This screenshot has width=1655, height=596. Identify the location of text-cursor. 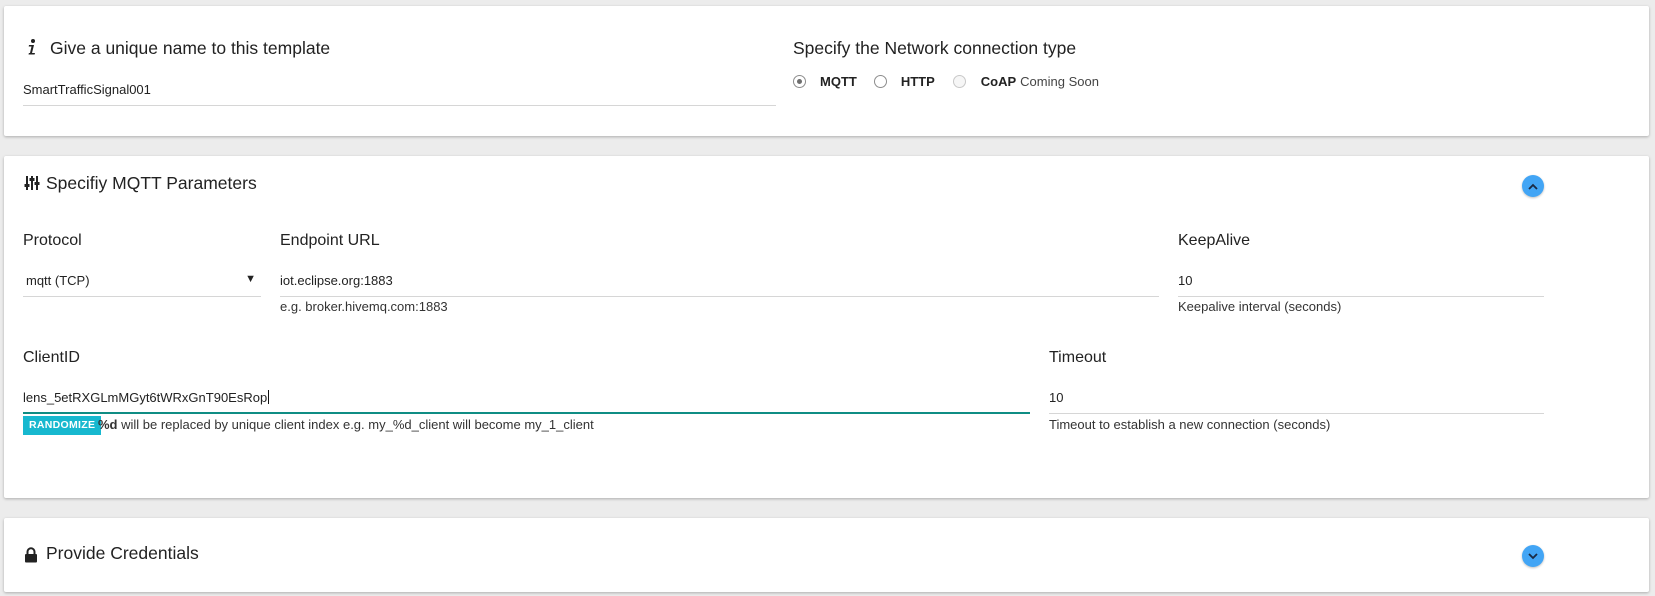
(269, 397).